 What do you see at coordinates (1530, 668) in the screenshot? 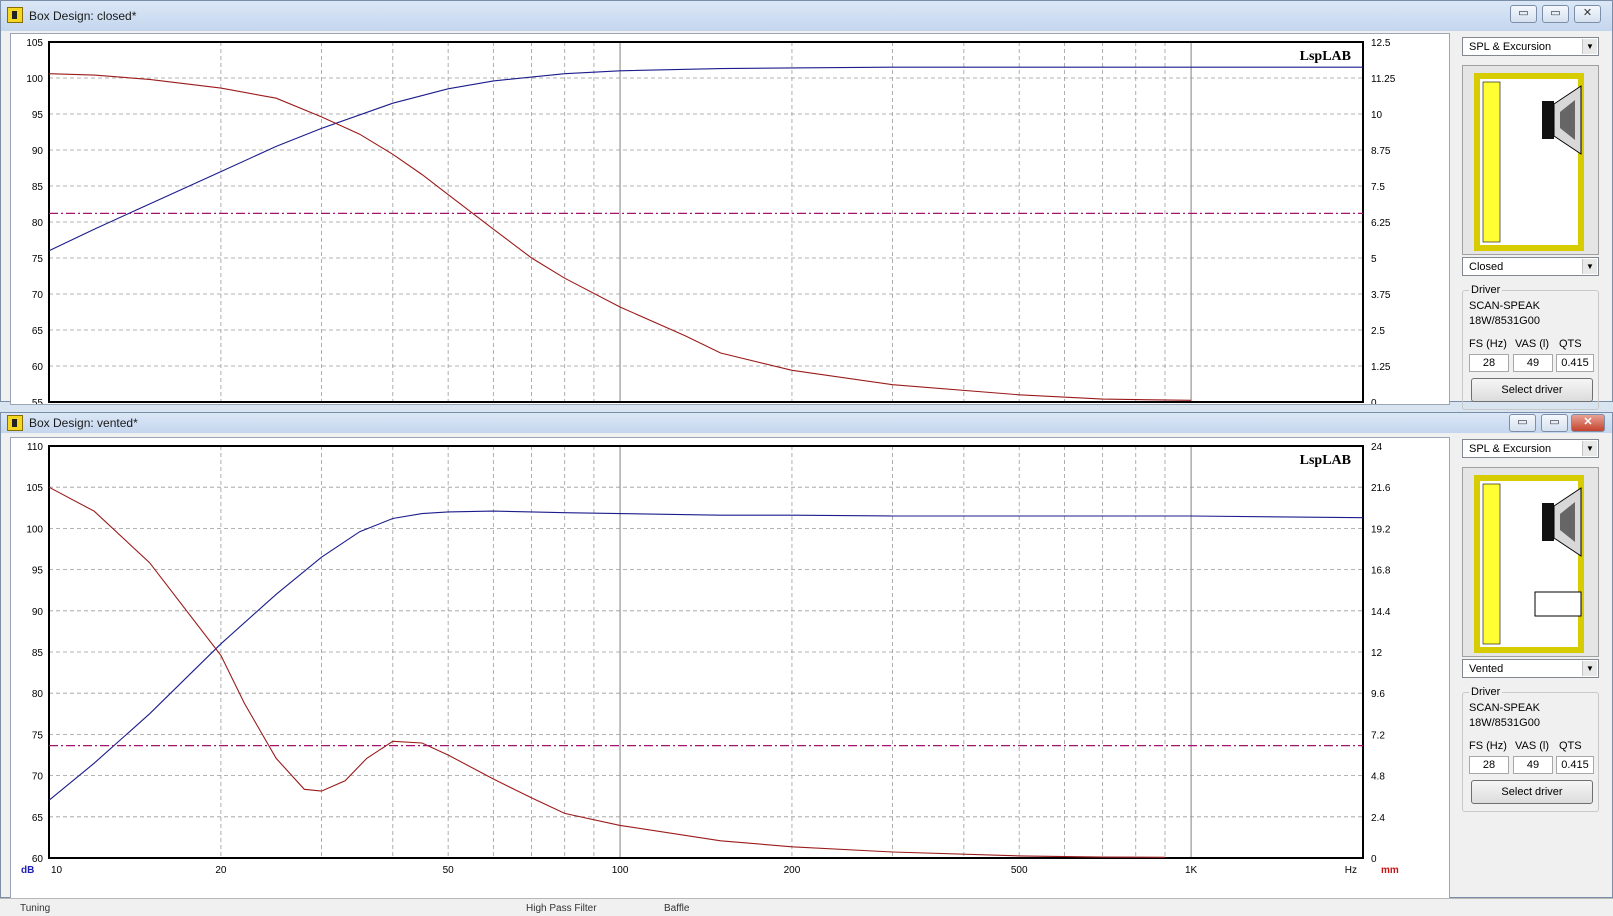
I see `box-type-select: Vented ▼` at bounding box center [1530, 668].